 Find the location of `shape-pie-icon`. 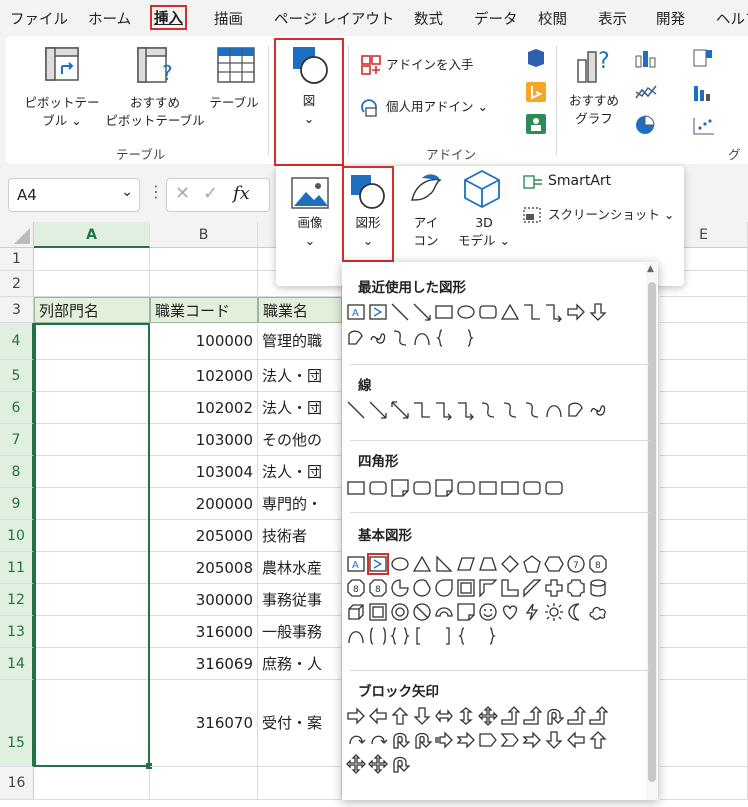

shape-pie-icon is located at coordinates (400, 588).